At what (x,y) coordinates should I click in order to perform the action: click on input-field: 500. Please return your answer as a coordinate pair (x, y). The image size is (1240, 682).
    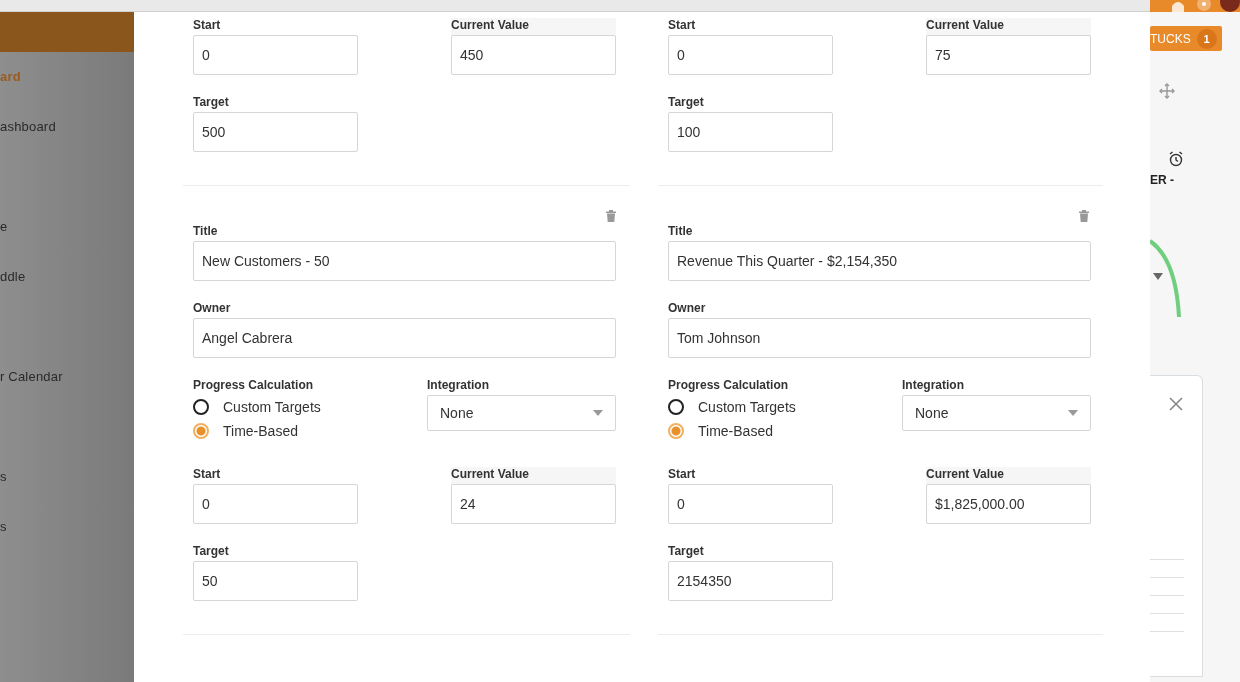
    Looking at the image, I should click on (275, 132).